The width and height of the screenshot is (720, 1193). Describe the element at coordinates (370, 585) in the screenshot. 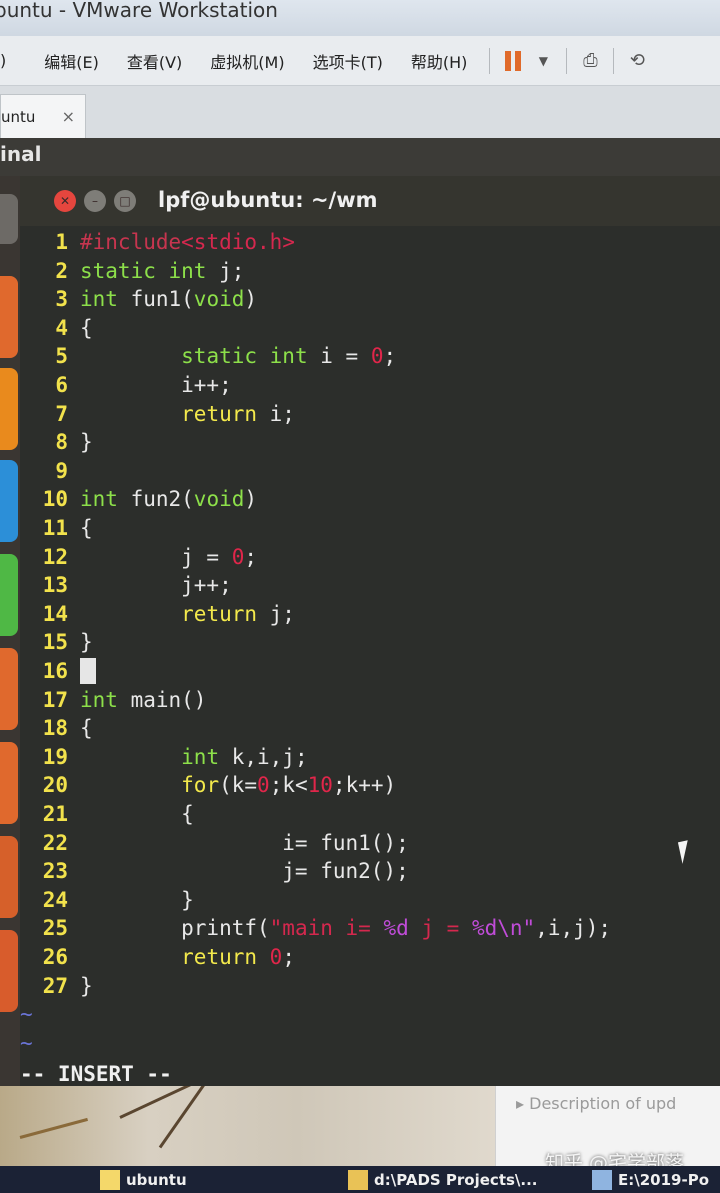

I see `code-line: 13 j++;` at that location.